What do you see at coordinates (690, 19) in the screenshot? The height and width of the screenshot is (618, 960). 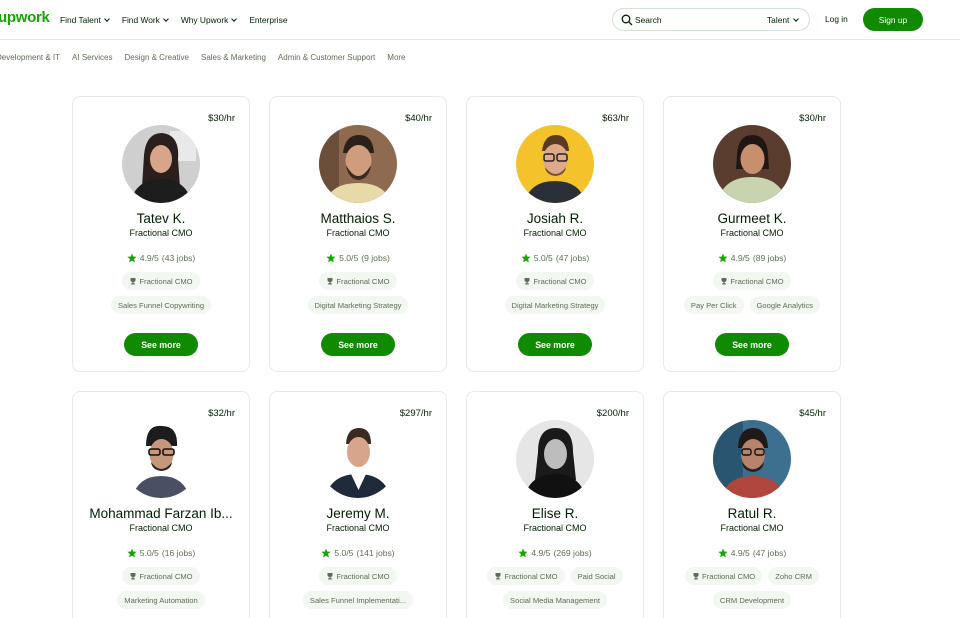 I see `search-input` at bounding box center [690, 19].